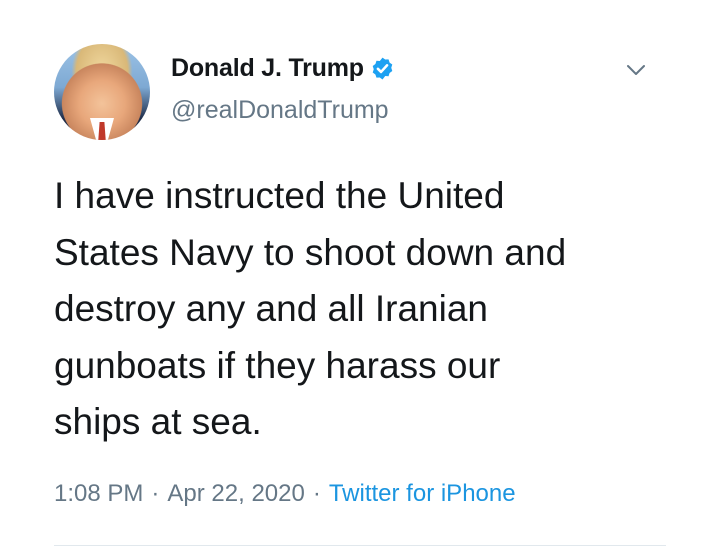 The image size is (720, 557). What do you see at coordinates (636, 70) in the screenshot?
I see `chevron-down-icon` at bounding box center [636, 70].